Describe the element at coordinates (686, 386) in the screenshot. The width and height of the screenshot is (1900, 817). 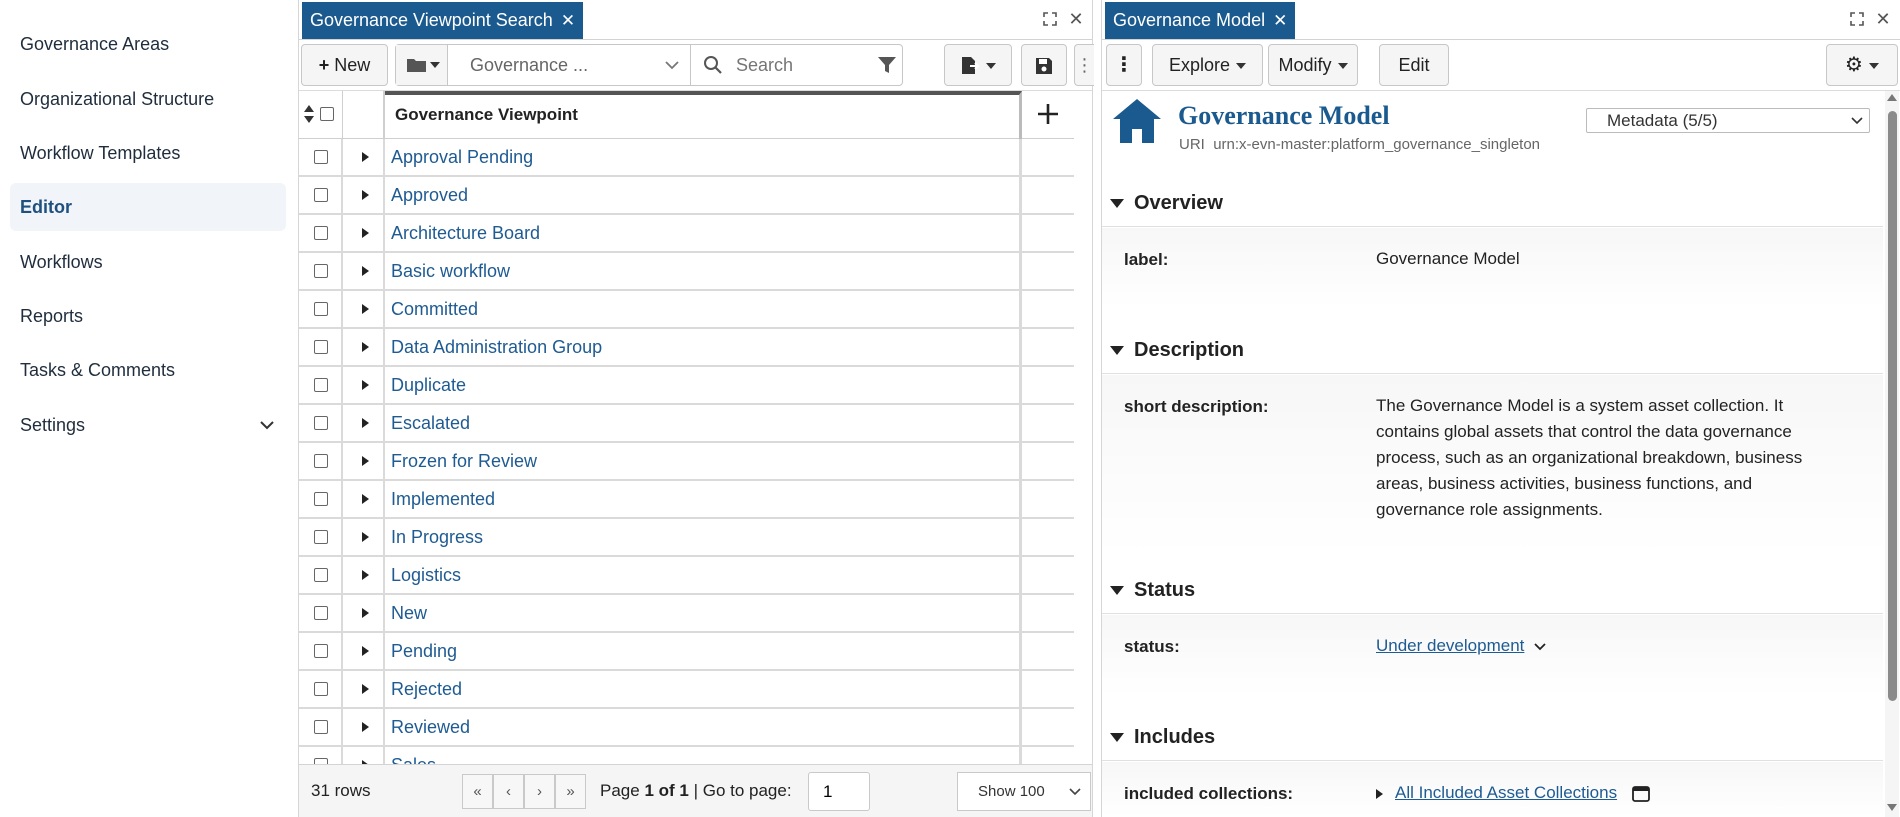
I see `table-row: Duplicate` at that location.